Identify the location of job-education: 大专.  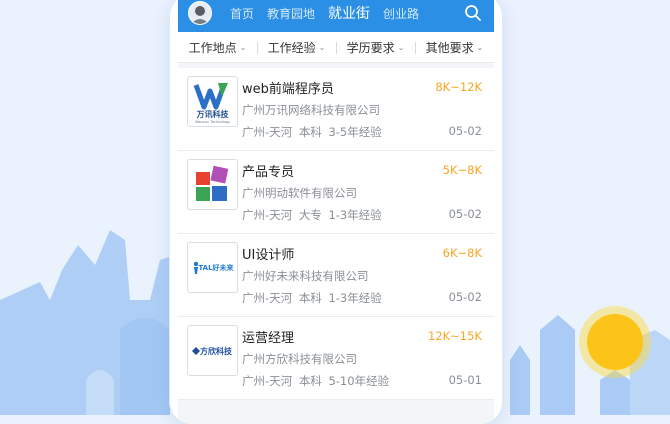
(310, 215).